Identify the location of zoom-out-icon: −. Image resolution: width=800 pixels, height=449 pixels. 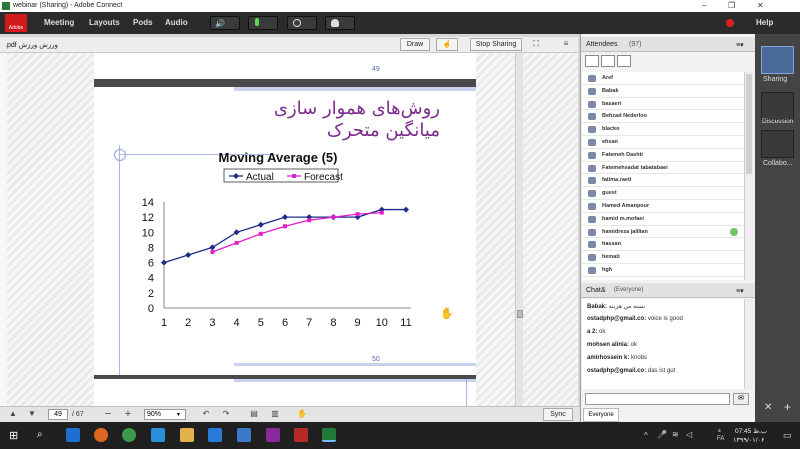
(108, 414).